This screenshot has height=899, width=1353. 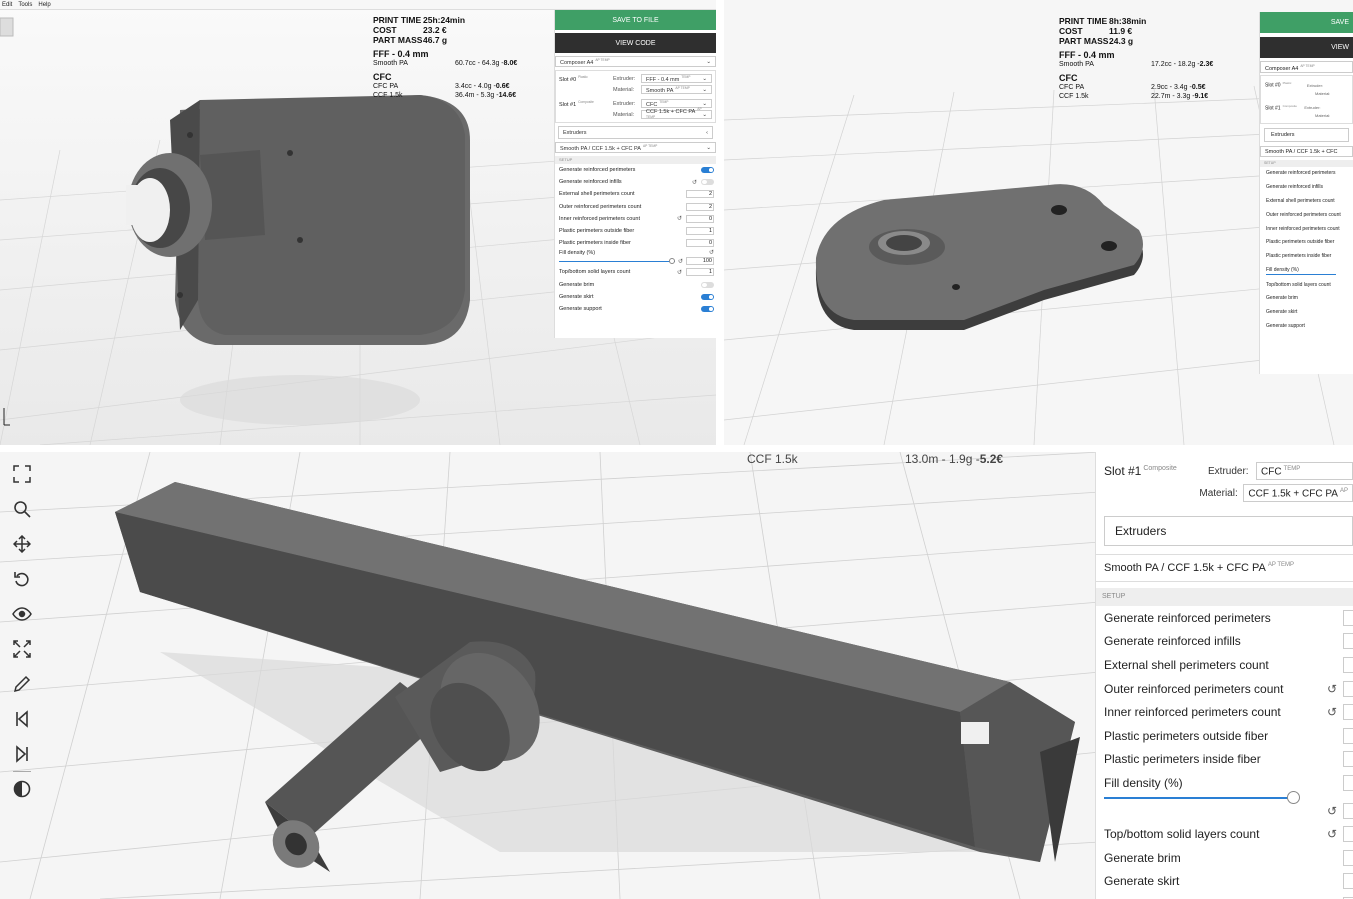 I want to click on skip-forward-icon, so click(x=22, y=754).